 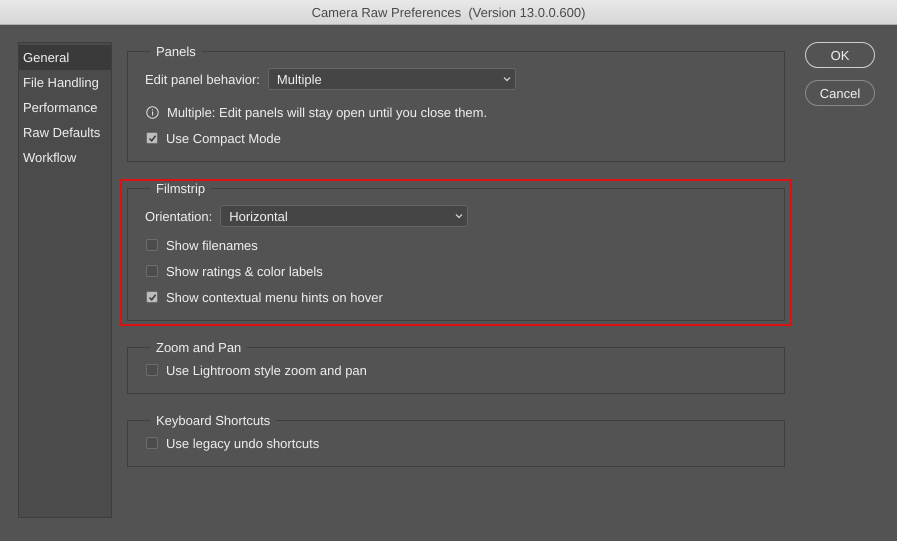 I want to click on dialog-button: Cancel, so click(x=840, y=93).